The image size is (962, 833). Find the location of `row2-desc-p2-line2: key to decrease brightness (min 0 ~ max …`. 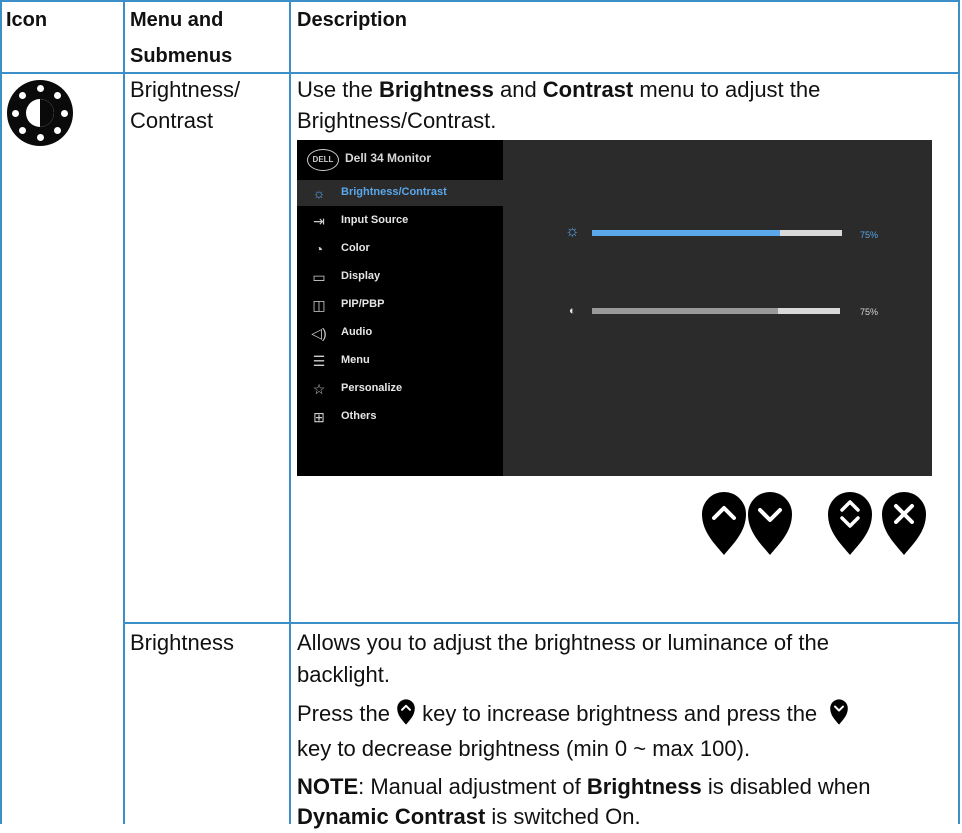

row2-desc-p2-line2: key to decrease brightness (min 0 ~ max … is located at coordinates (524, 748).